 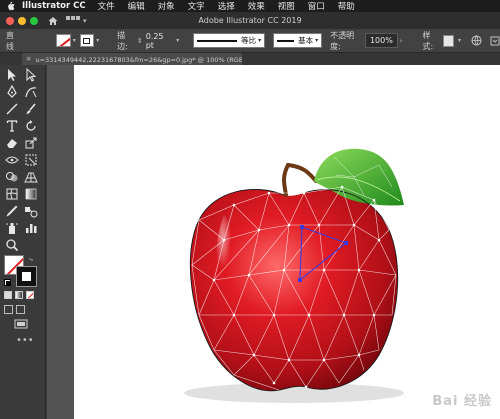 I want to click on paintbrush-tool-icon, so click(x=31, y=109).